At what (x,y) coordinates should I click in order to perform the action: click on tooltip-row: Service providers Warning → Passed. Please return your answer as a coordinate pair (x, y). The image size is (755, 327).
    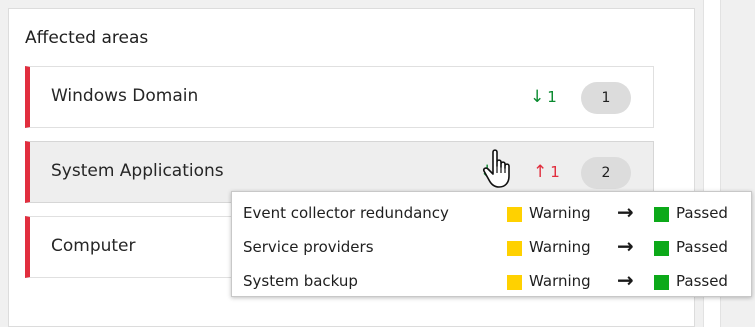
    Looking at the image, I should click on (492, 246).